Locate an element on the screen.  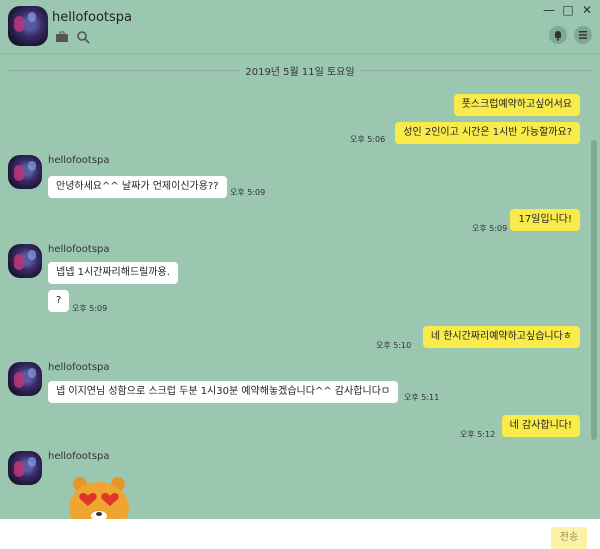
scrollbar is located at coordinates (594, 290).